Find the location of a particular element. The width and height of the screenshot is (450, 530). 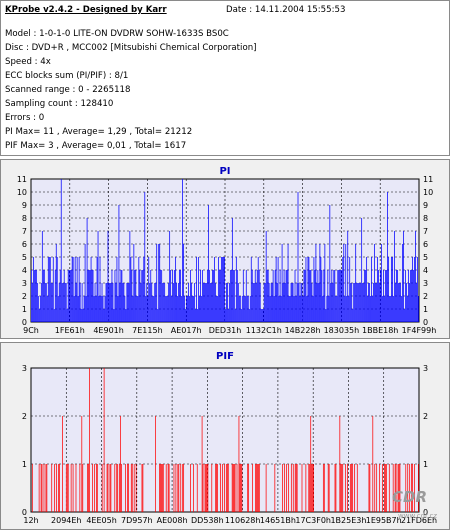

pi-y-tick-right: 7 is located at coordinates (425, 231).